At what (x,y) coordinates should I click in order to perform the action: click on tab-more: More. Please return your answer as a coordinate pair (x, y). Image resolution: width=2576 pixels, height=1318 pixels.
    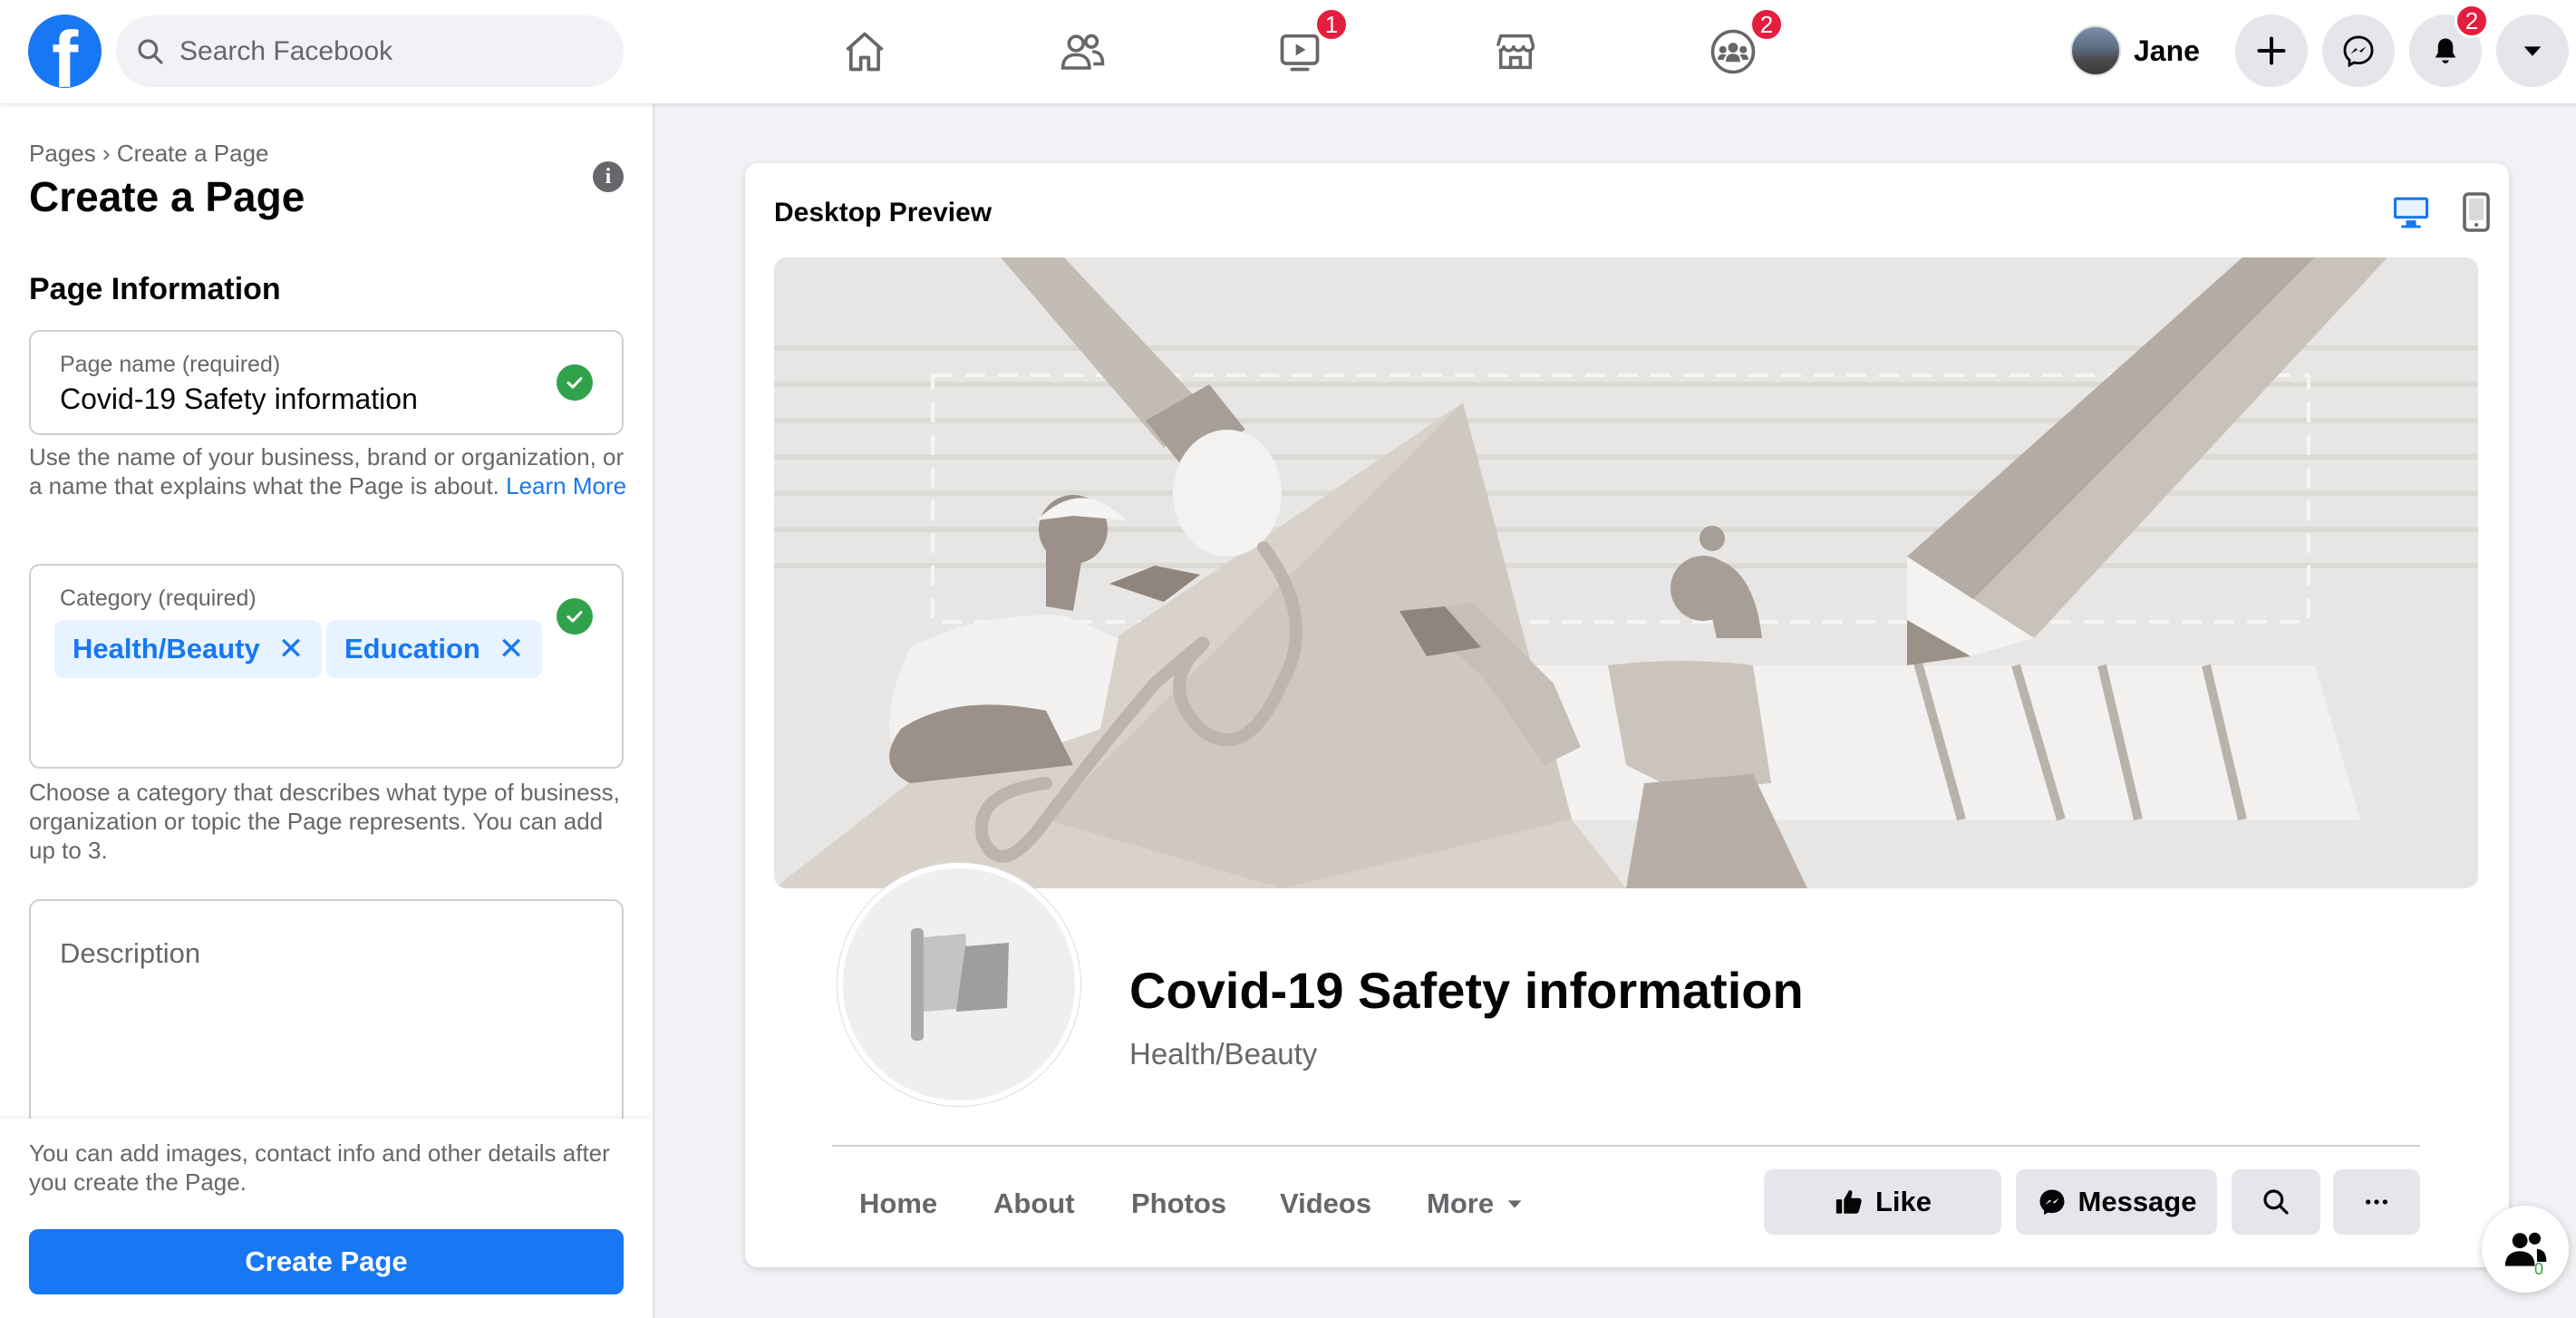
    Looking at the image, I should click on (1476, 1204).